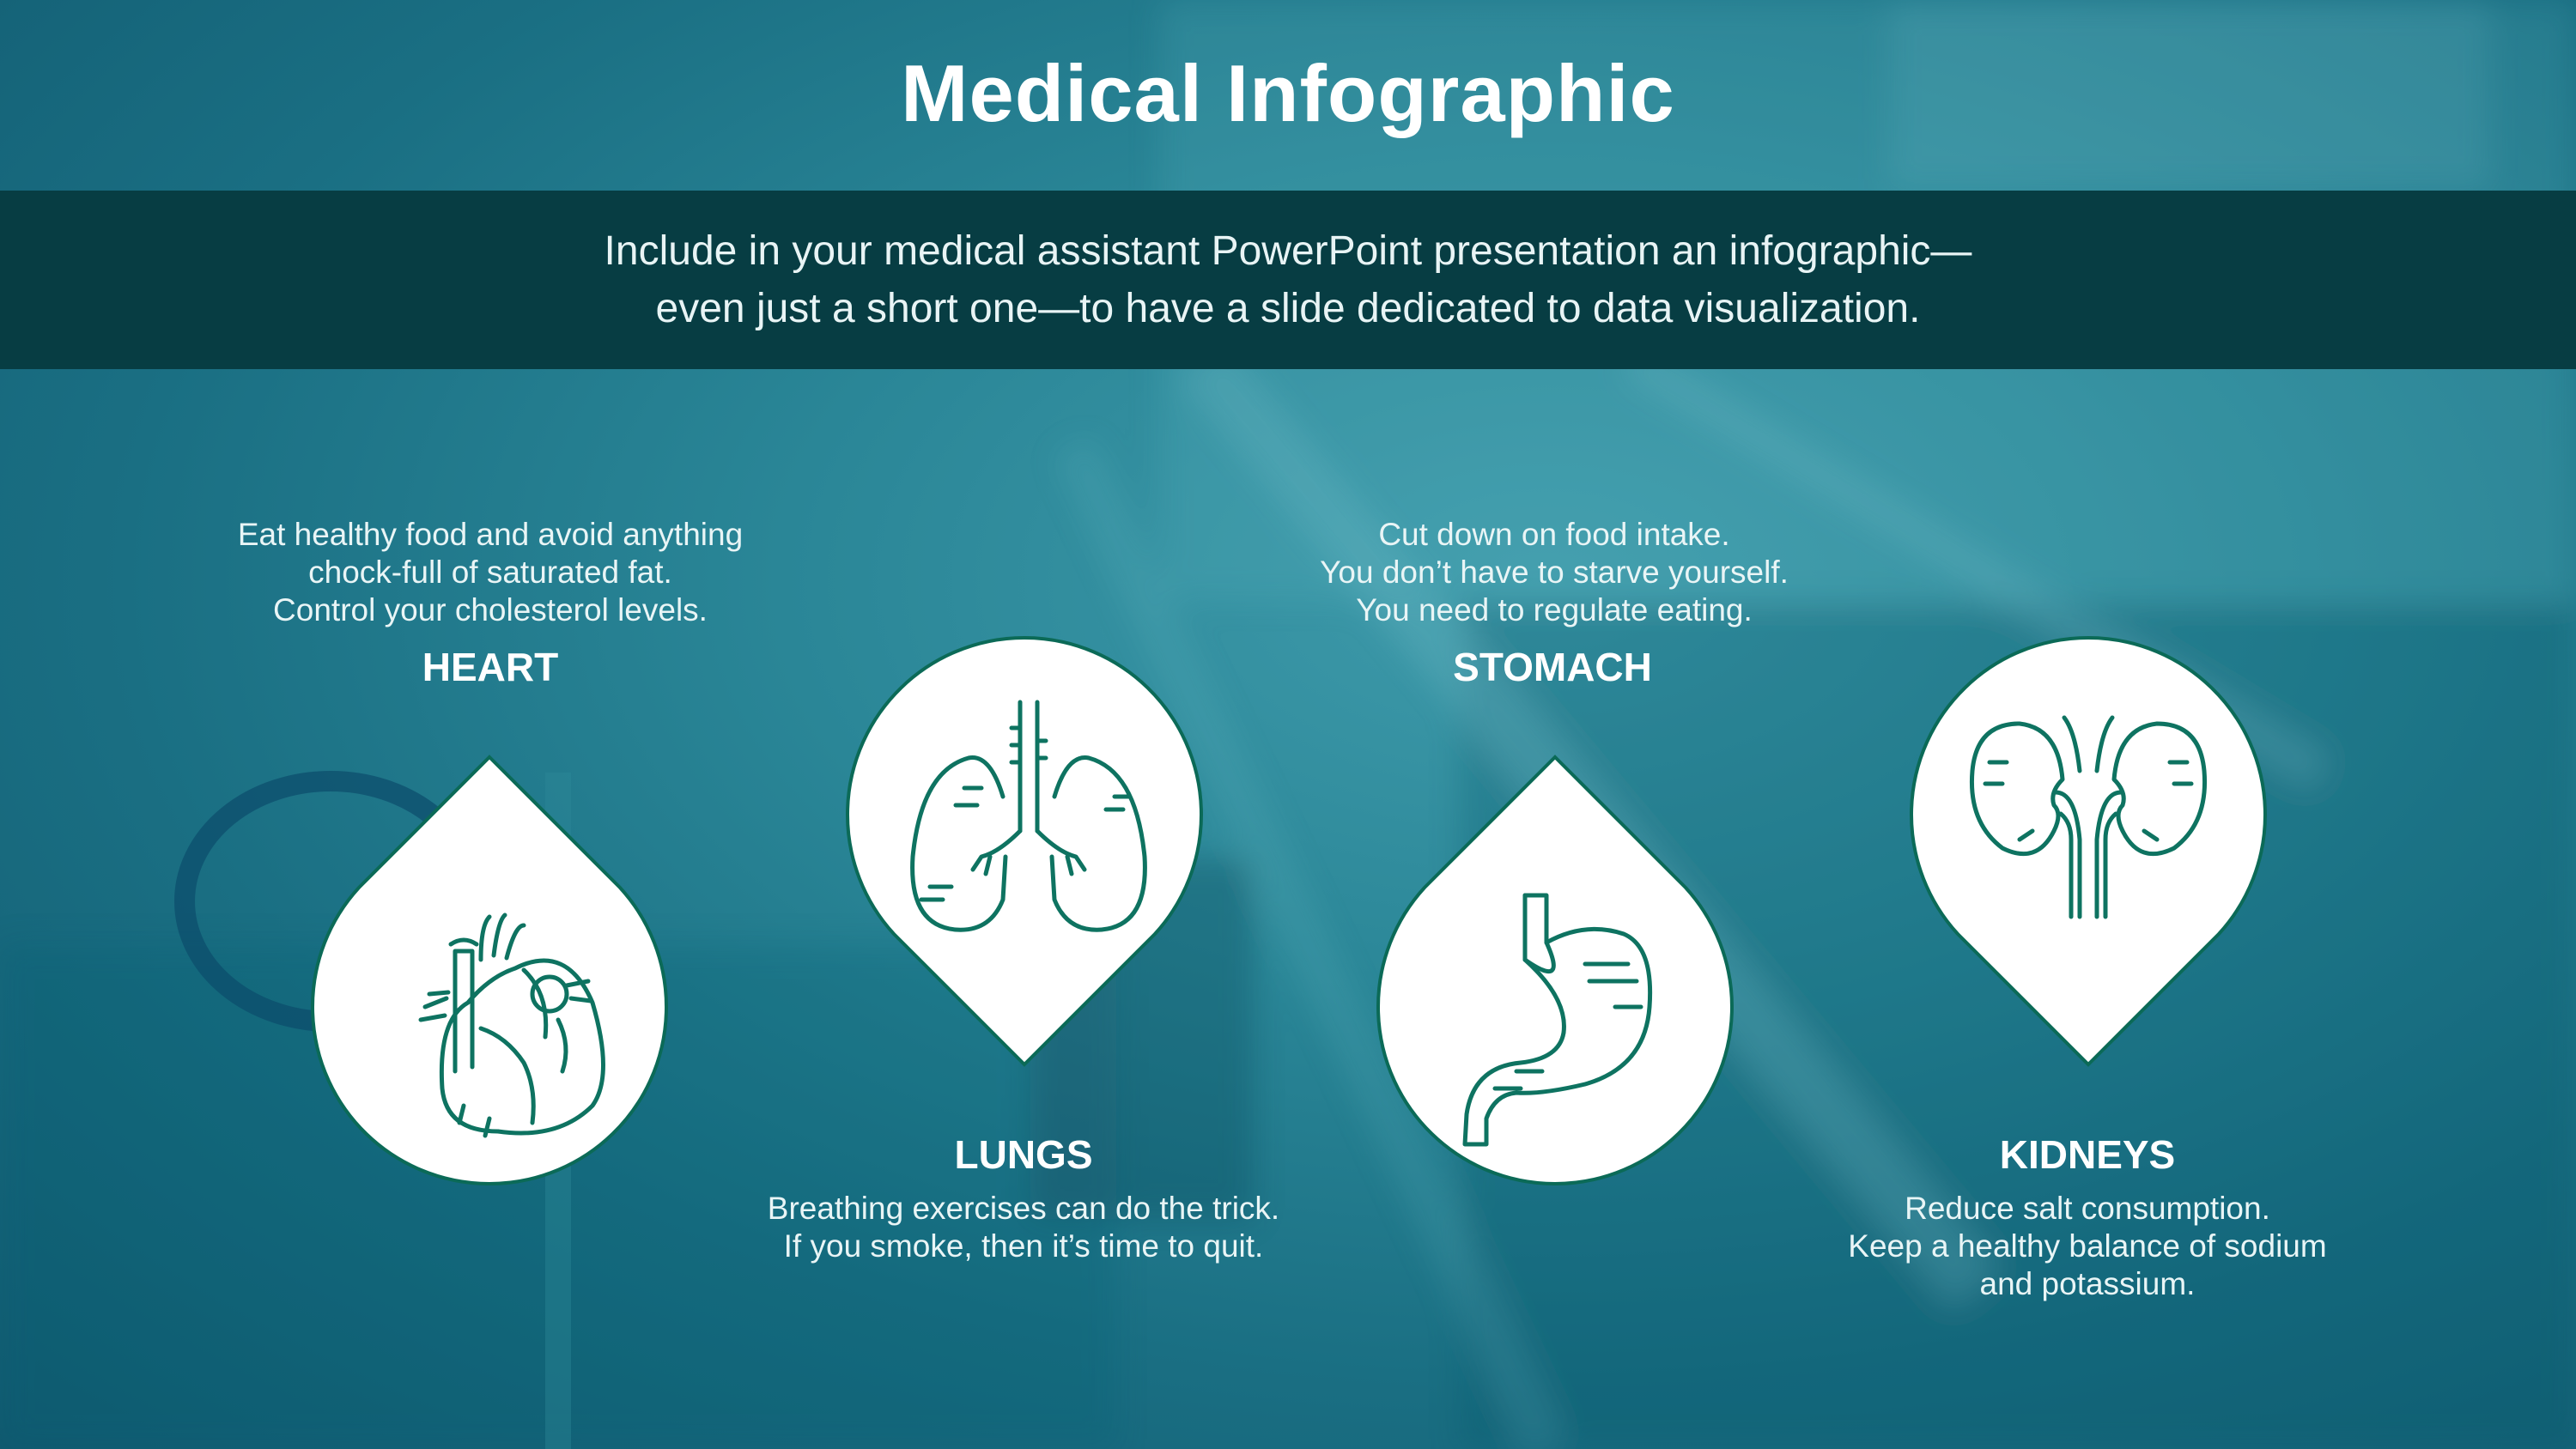 The image size is (2576, 1449). What do you see at coordinates (1555, 970) in the screenshot?
I see `stomach-drop` at bounding box center [1555, 970].